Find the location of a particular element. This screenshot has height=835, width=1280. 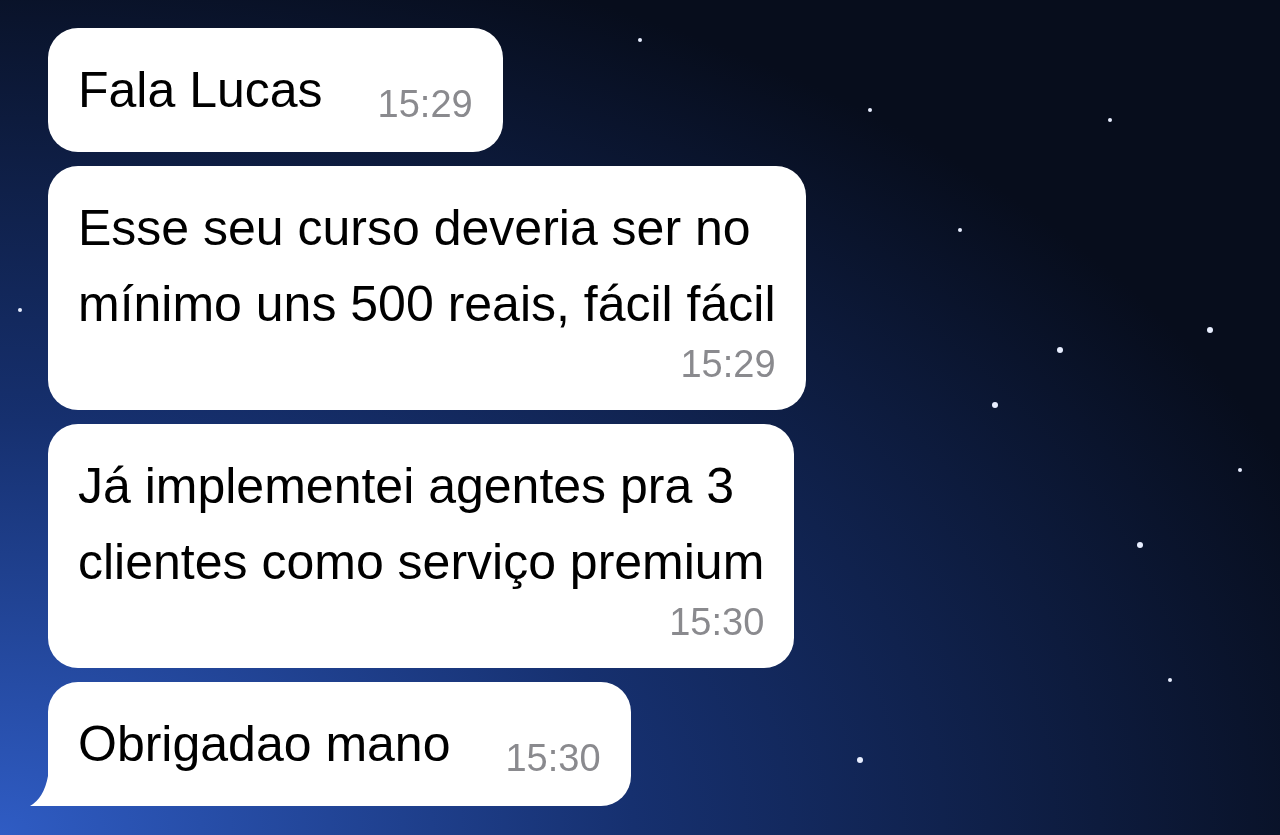

message-text: Obrigadao mano is located at coordinates (264, 744).